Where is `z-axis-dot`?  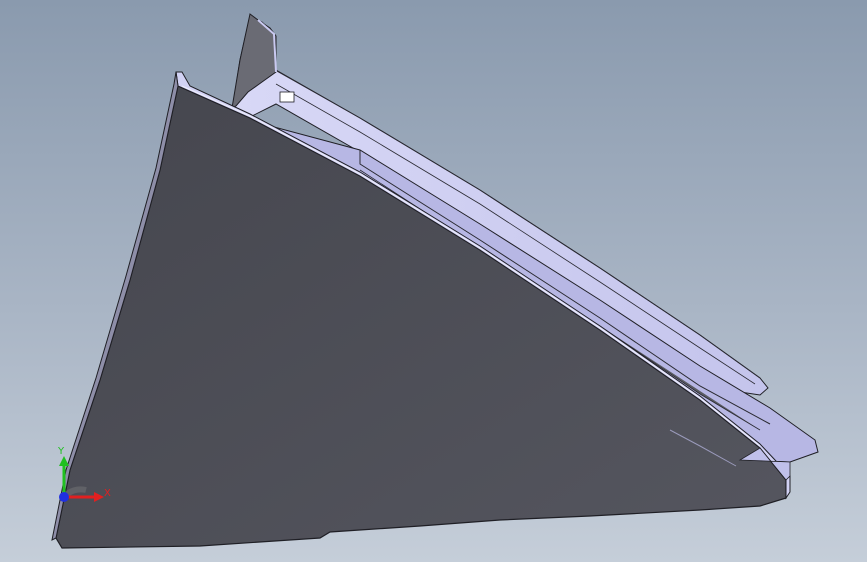
z-axis-dot is located at coordinates (64, 497).